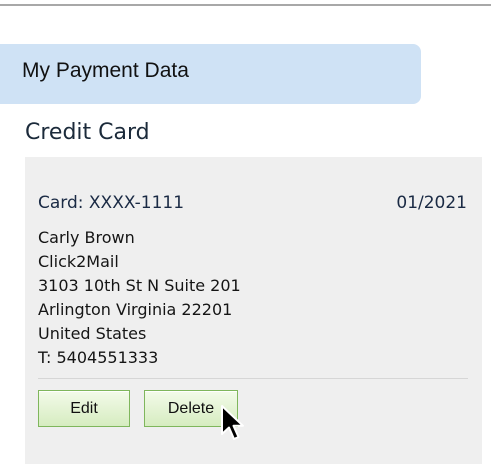  I want to click on top-divider, so click(245, 5).